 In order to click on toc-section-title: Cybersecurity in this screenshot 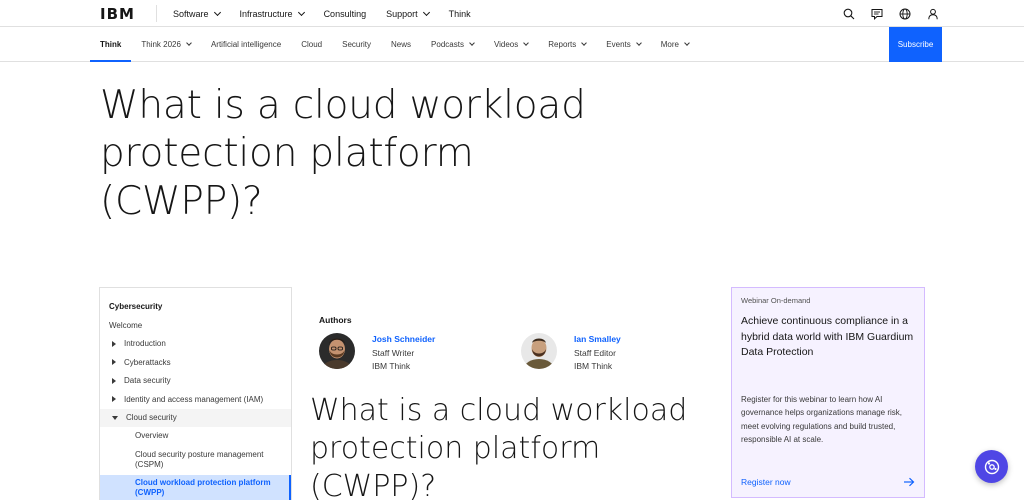, I will do `click(136, 306)`.